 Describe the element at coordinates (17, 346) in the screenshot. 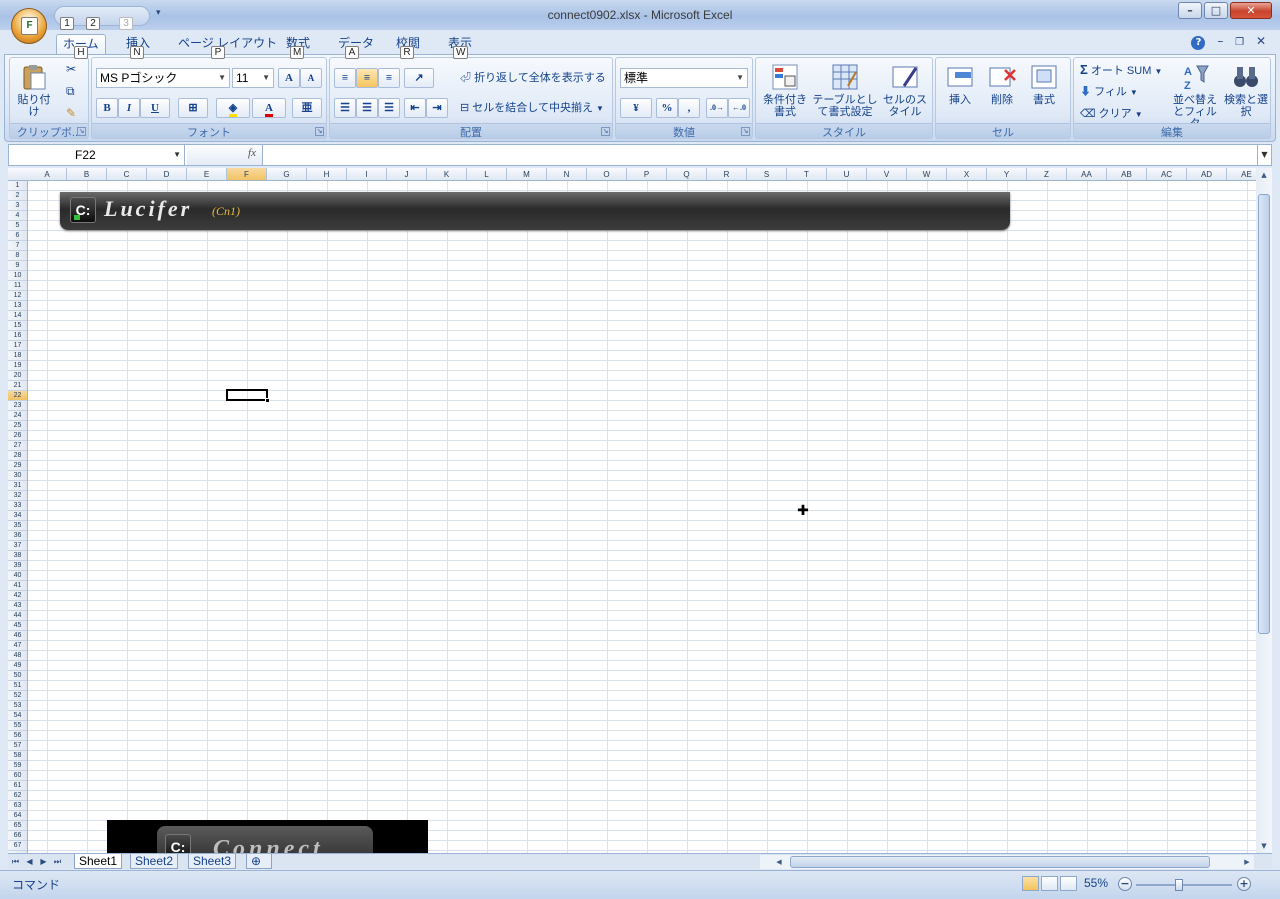

I see `row-header-17: 17` at that location.